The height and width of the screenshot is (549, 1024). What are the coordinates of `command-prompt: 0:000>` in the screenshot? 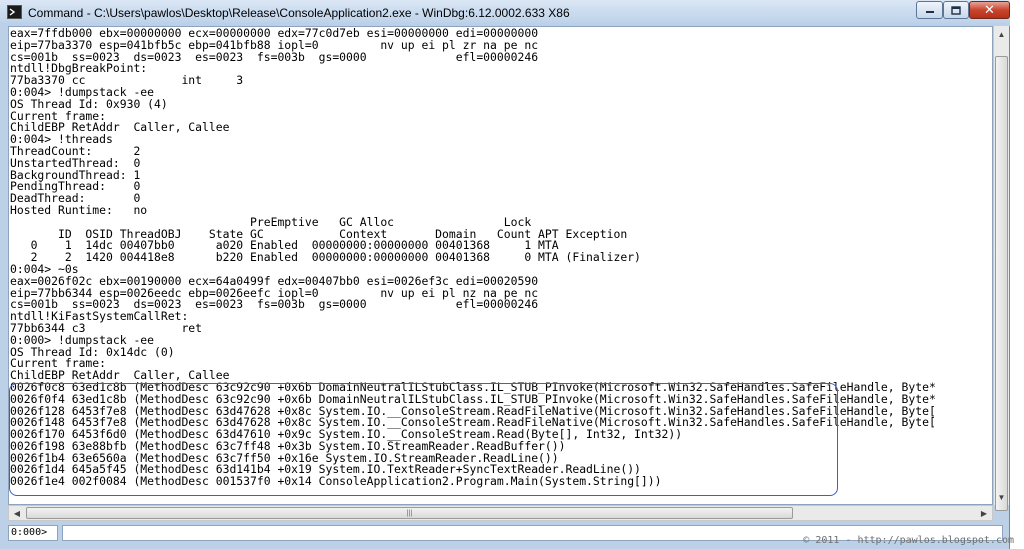 It's located at (33, 533).